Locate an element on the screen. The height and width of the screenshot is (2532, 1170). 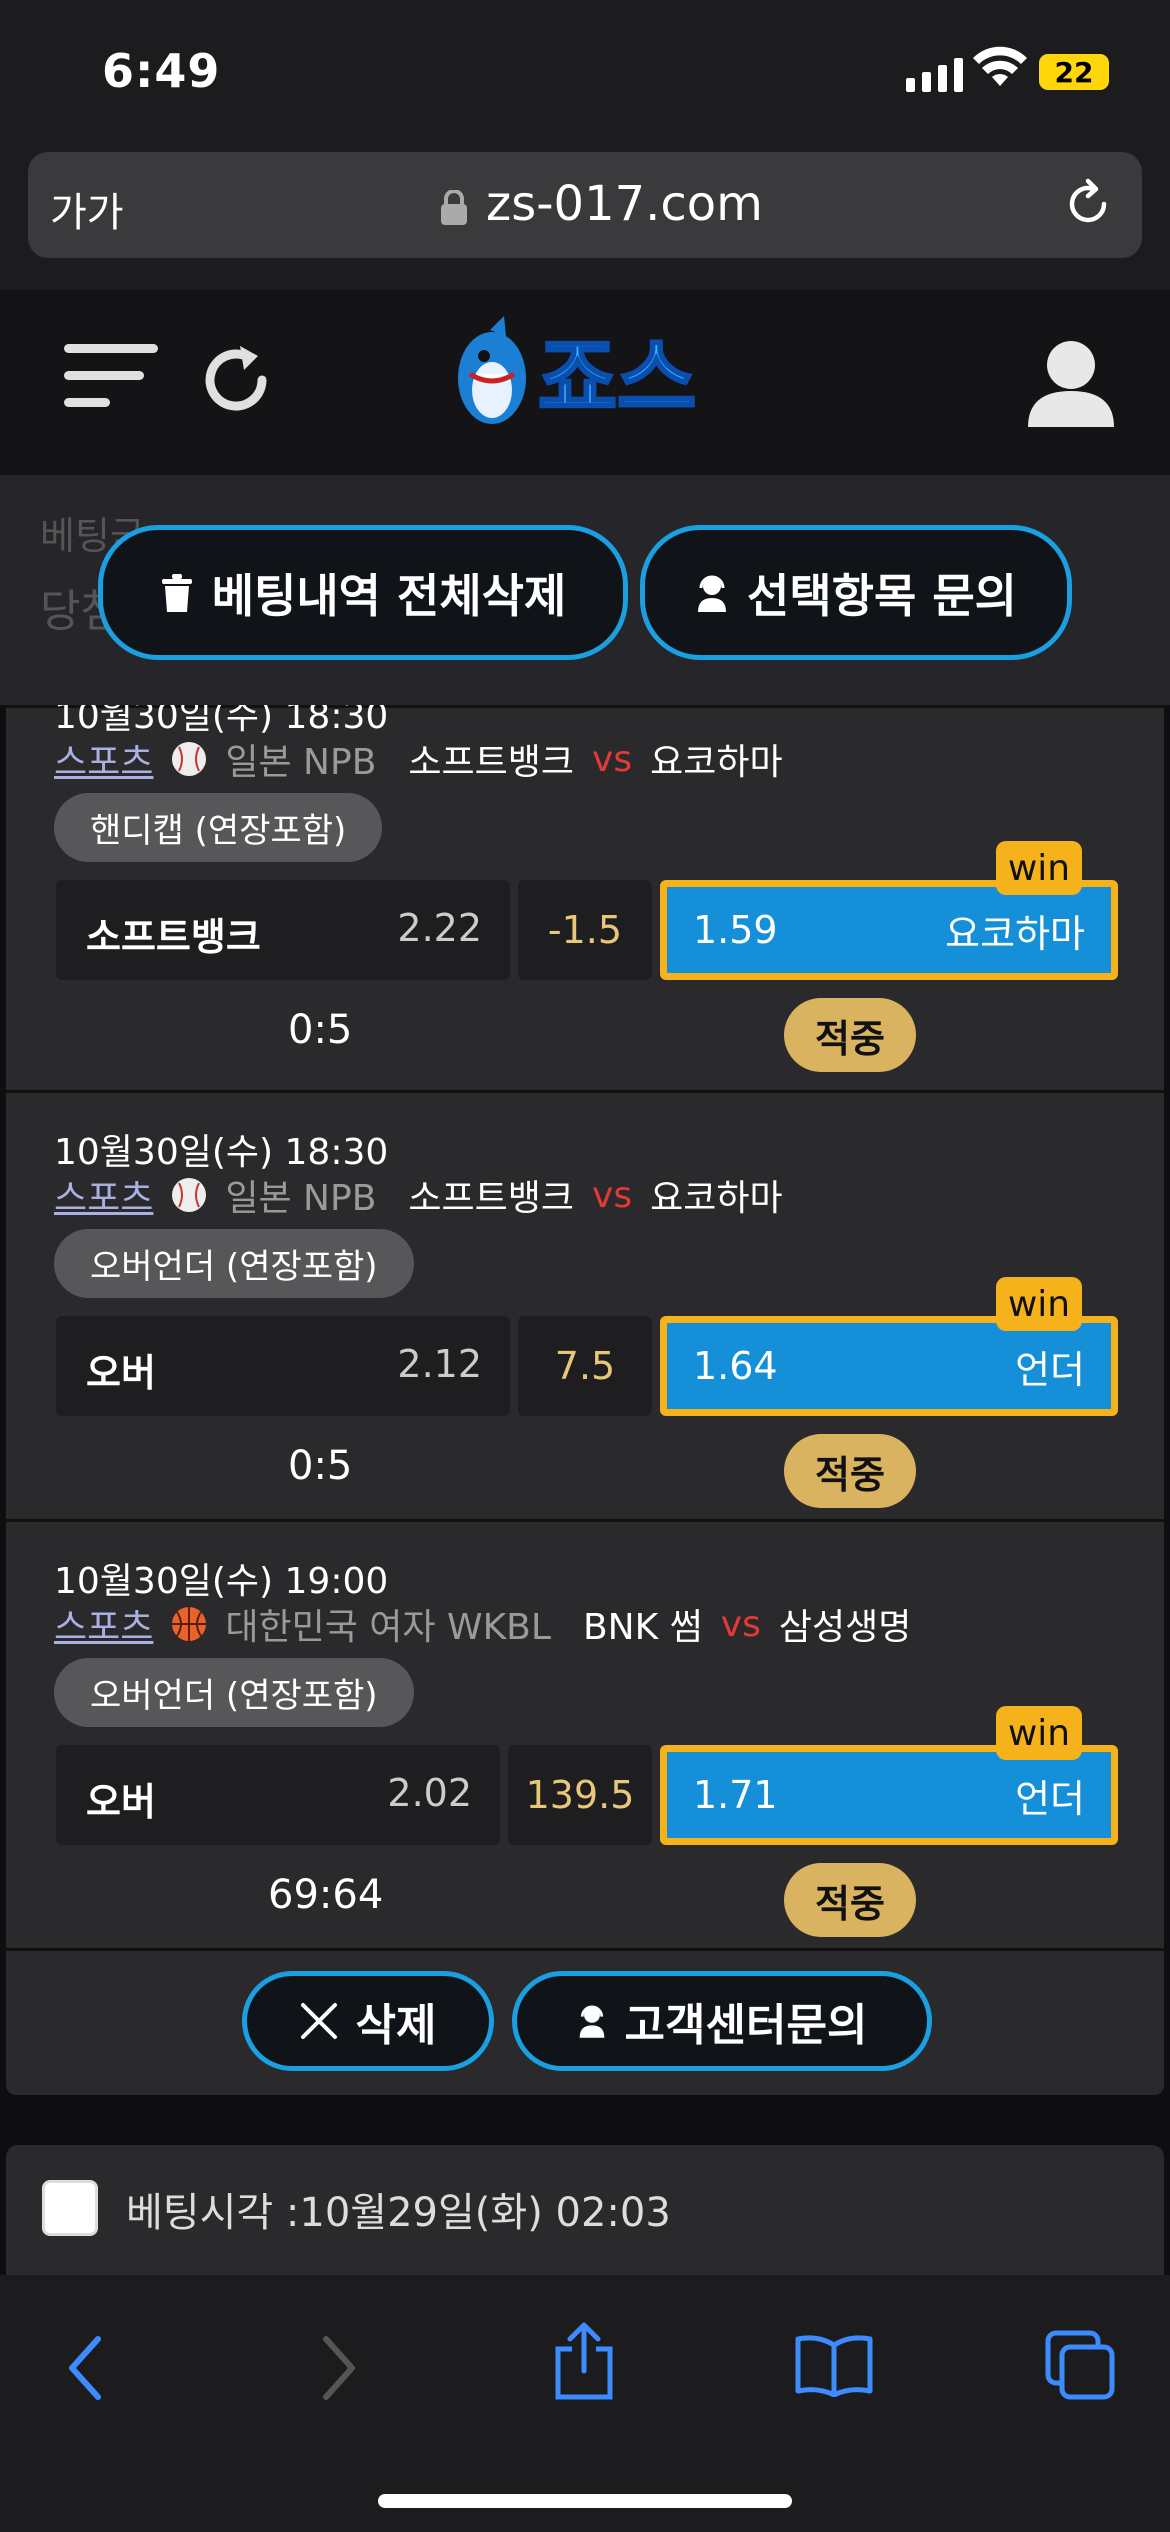
reload-icon is located at coordinates (1088, 206).